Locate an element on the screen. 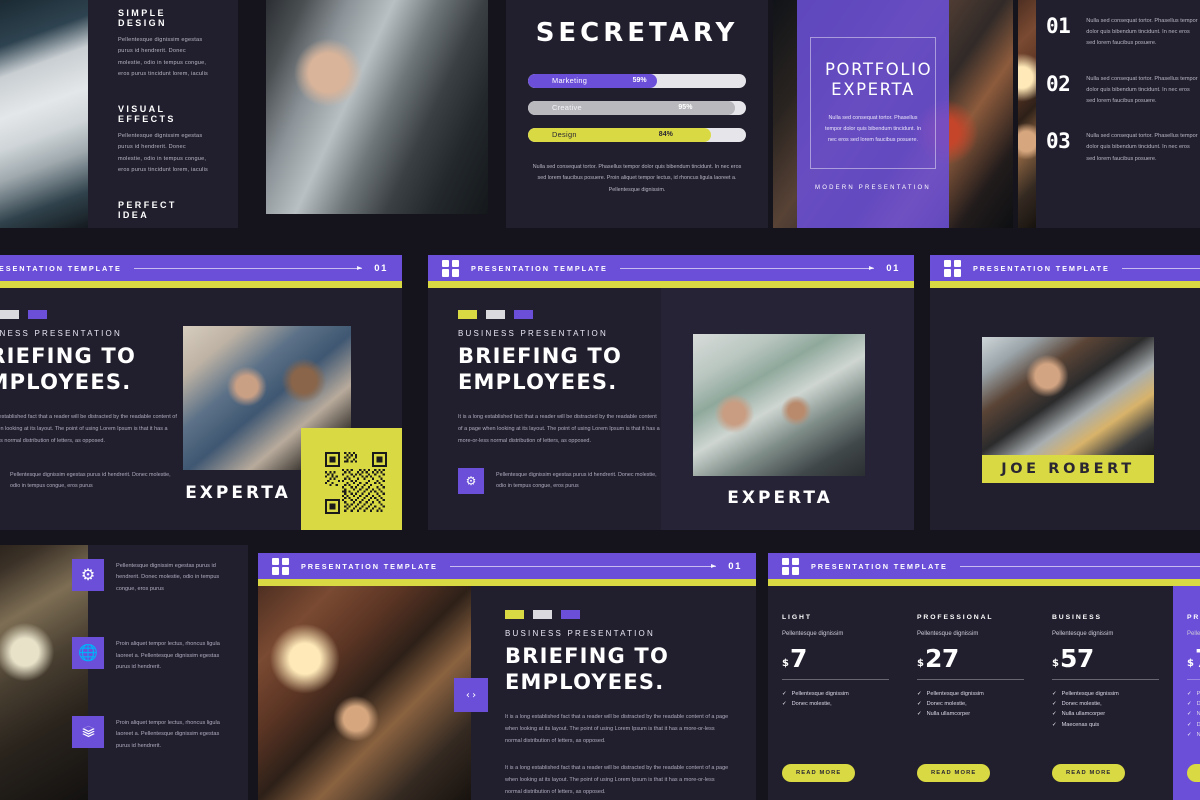  swatch-yellow is located at coordinates (467, 314).